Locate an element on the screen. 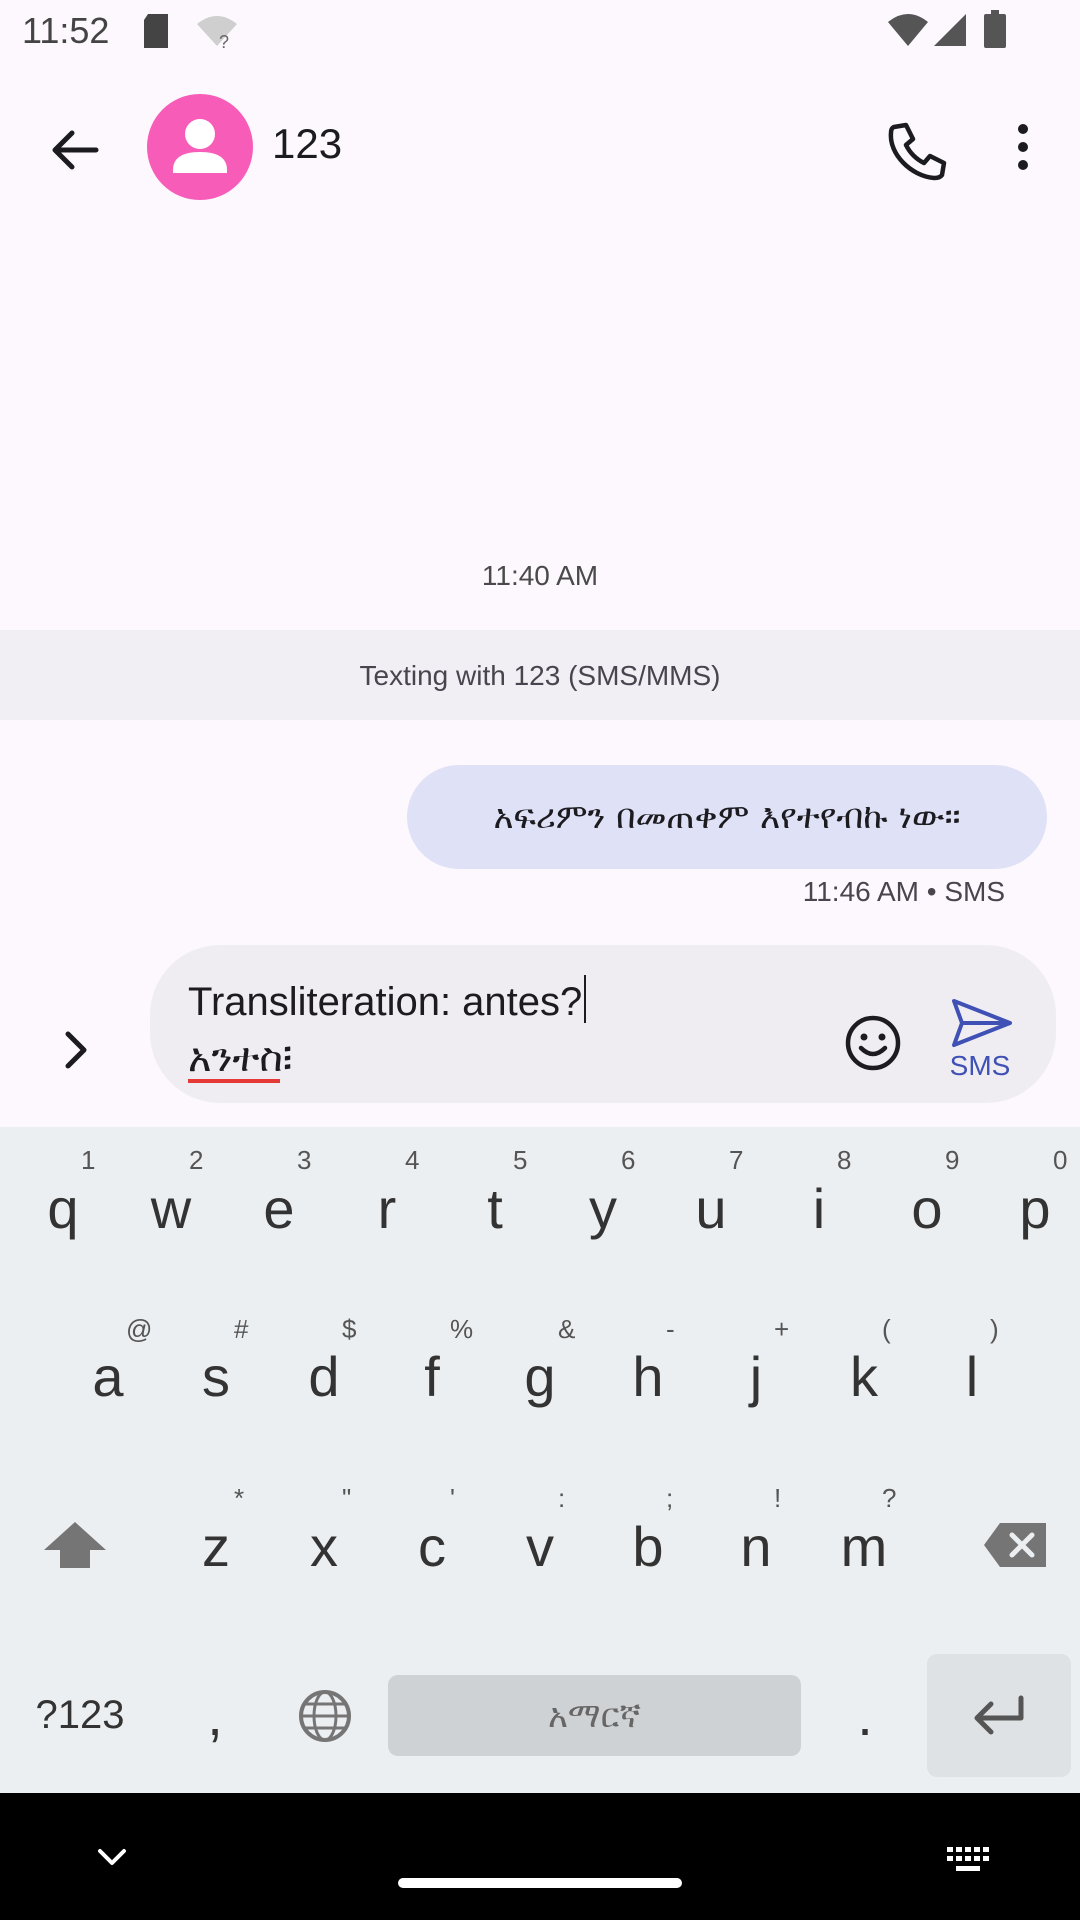  emoji-icon is located at coordinates (873, 1043).